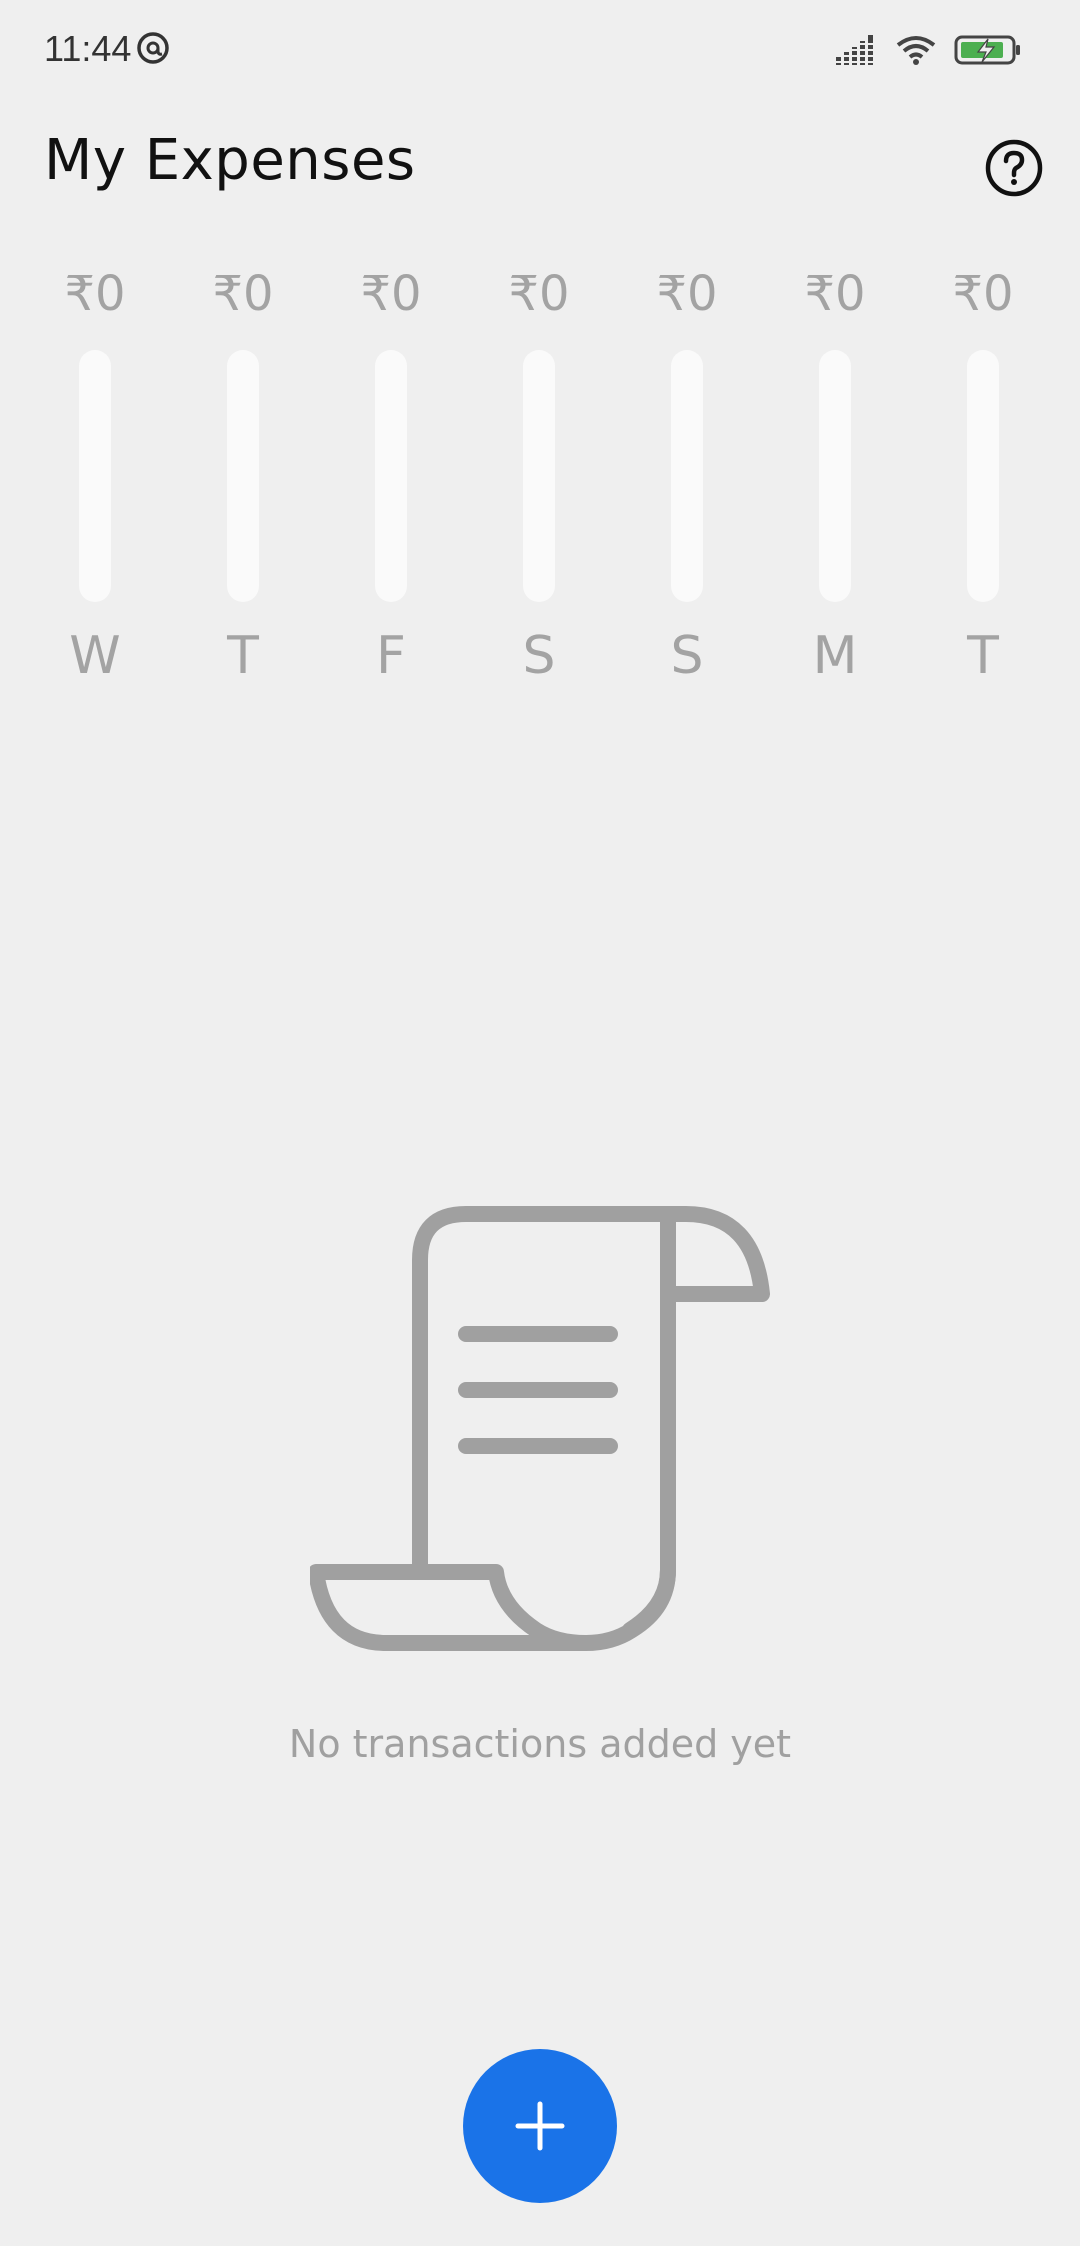  What do you see at coordinates (916, 50) in the screenshot?
I see `wifi-icon` at bounding box center [916, 50].